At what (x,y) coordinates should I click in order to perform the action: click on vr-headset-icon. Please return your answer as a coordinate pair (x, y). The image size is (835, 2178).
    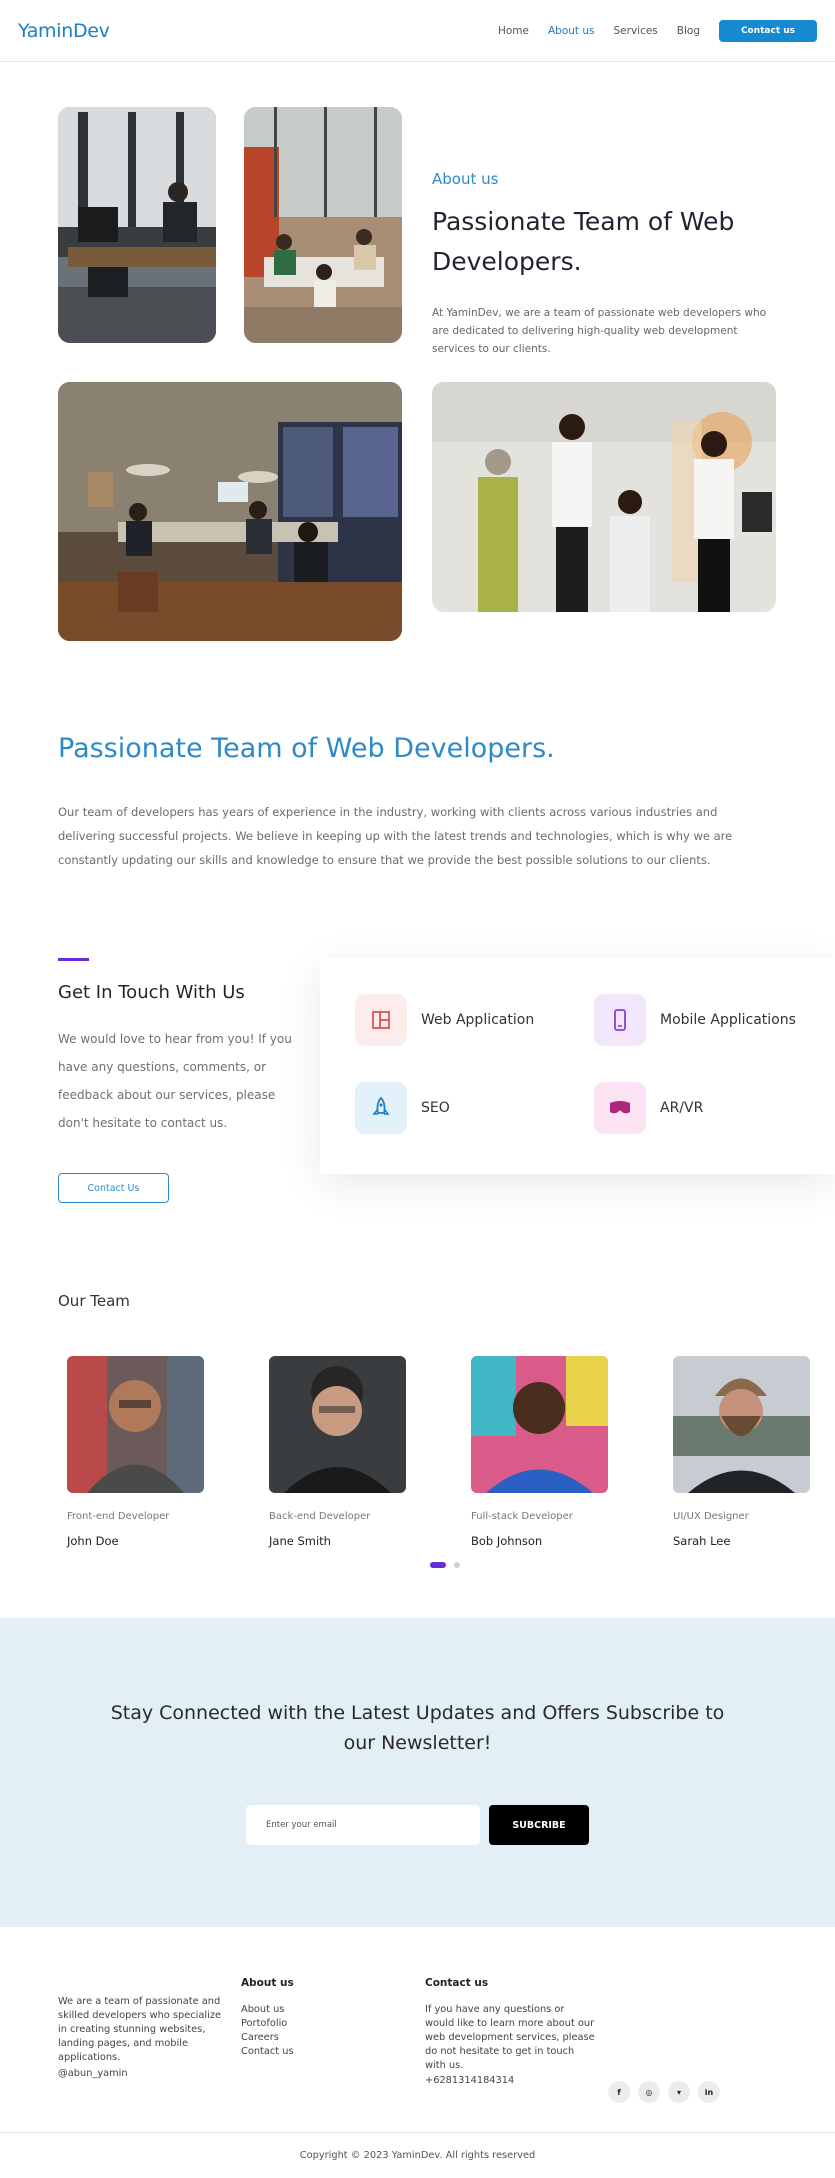
    Looking at the image, I should click on (620, 1108).